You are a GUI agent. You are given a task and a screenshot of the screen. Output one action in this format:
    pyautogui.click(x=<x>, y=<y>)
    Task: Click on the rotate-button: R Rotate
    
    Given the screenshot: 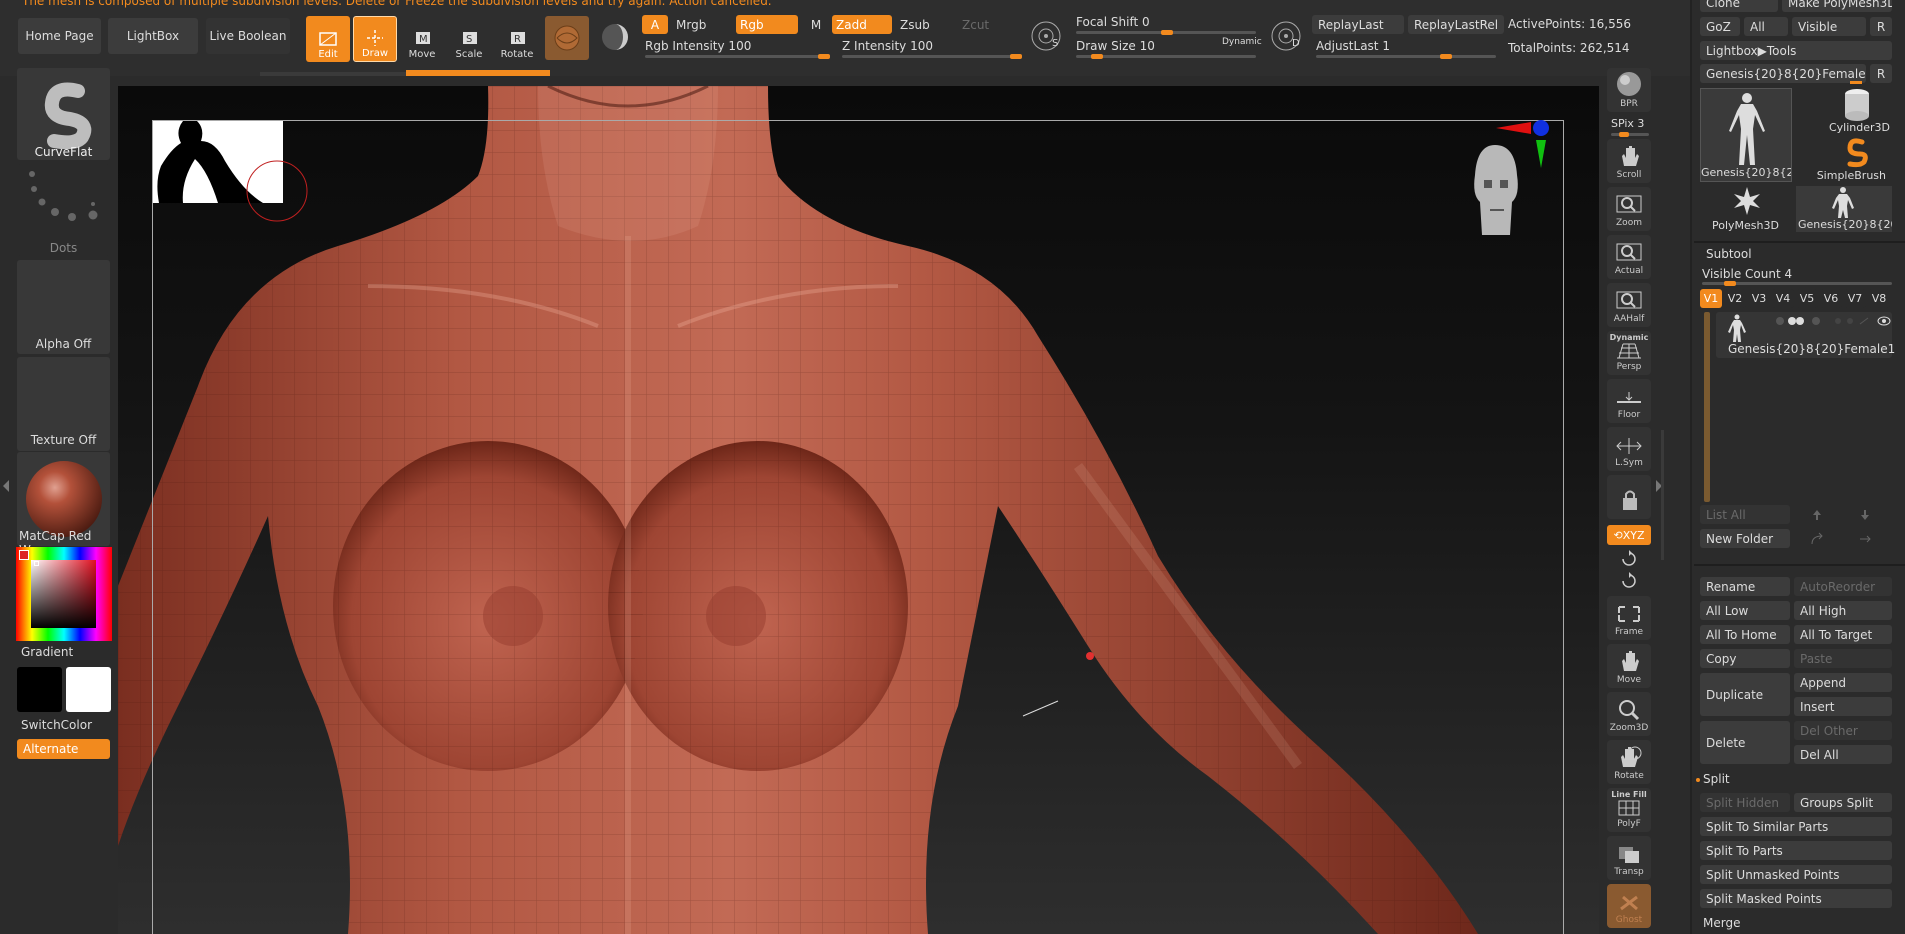 What is the action you would take?
    pyautogui.click(x=517, y=39)
    